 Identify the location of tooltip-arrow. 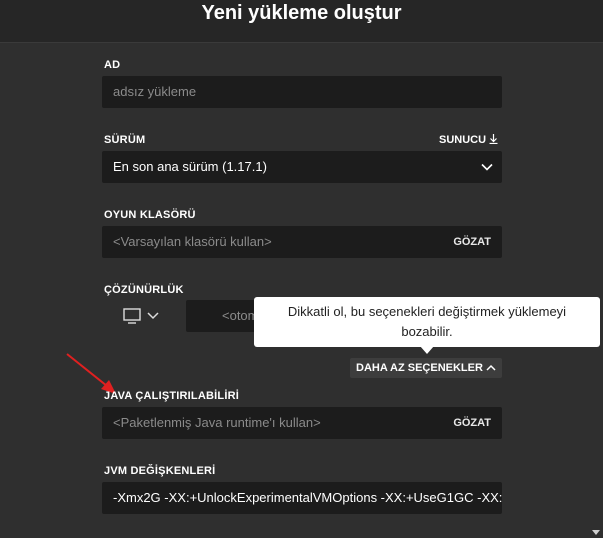
(427, 350).